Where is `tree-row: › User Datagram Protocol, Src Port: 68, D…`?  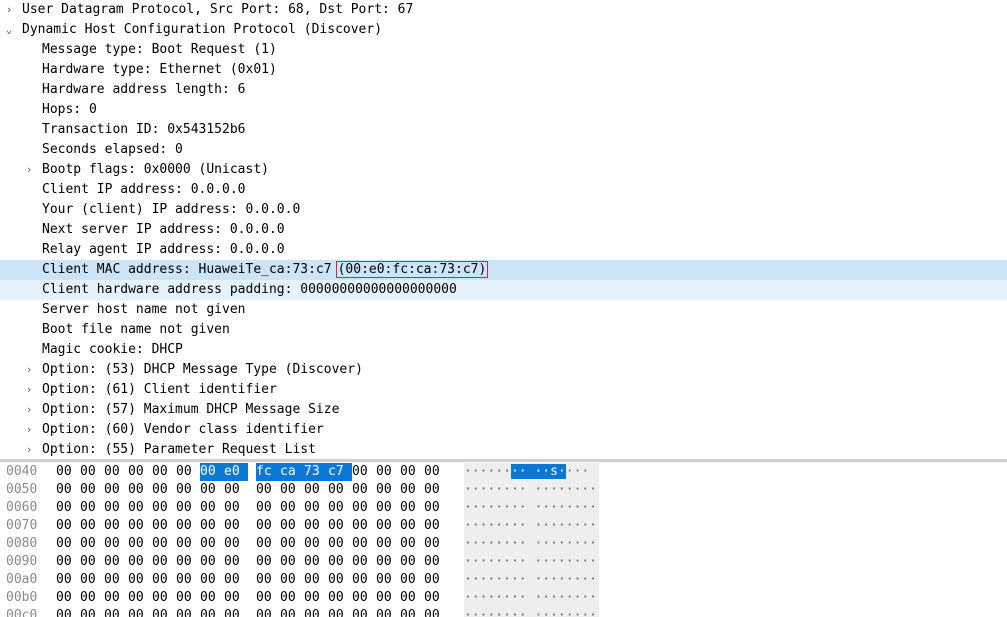 tree-row: › User Datagram Protocol, Src Port: 68, D… is located at coordinates (503, 10).